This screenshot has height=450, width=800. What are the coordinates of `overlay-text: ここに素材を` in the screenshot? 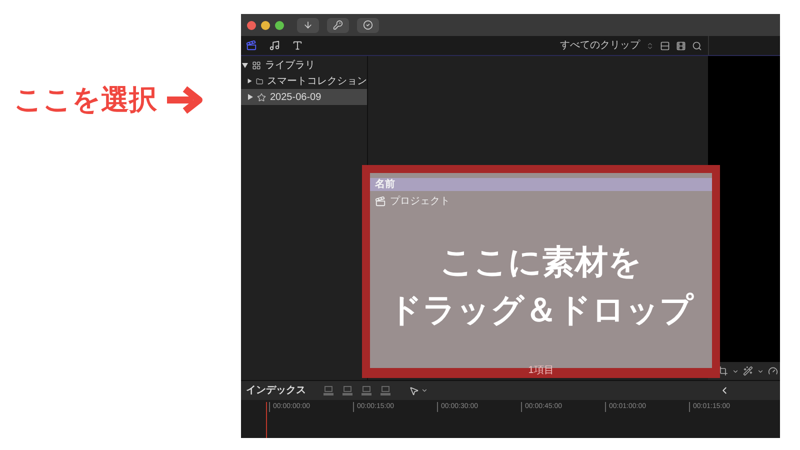 It's located at (541, 262).